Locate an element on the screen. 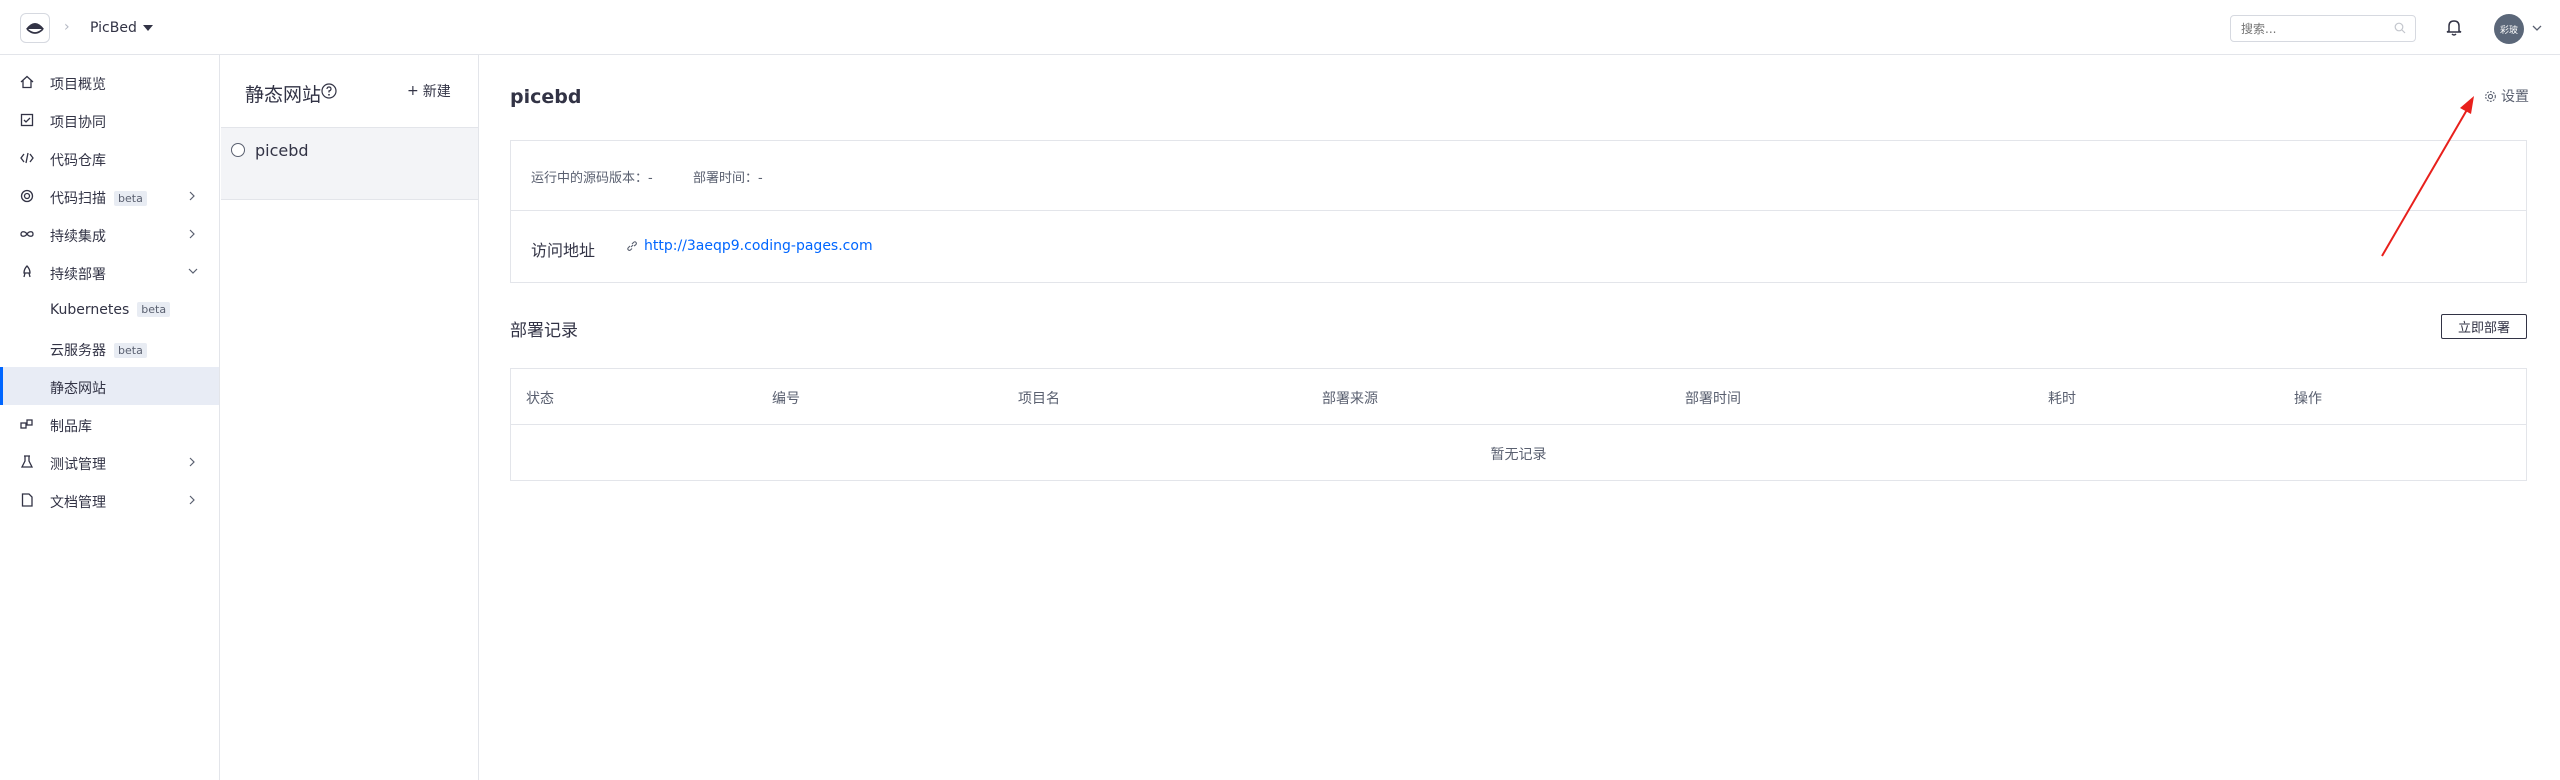 The image size is (2560, 780). search-input is located at coordinates (2323, 28).